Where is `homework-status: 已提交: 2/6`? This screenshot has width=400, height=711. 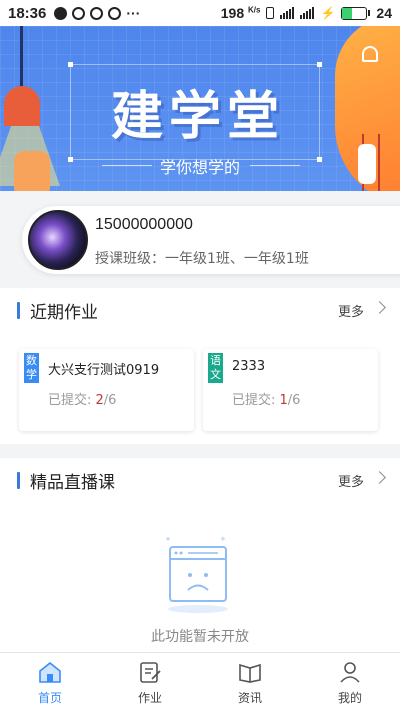
homework-status: 已提交: 2/6 is located at coordinates (82, 400).